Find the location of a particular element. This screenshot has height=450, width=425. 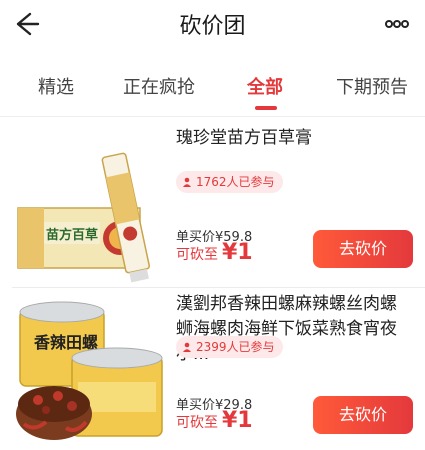

page-title: 砍价团 is located at coordinates (212, 26).